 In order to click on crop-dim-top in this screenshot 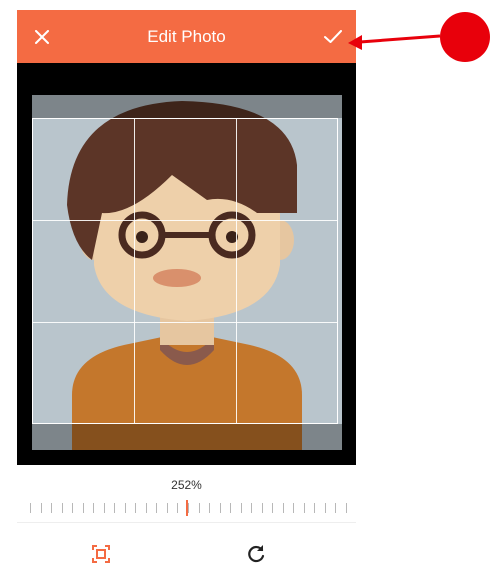, I will do `click(187, 106)`.